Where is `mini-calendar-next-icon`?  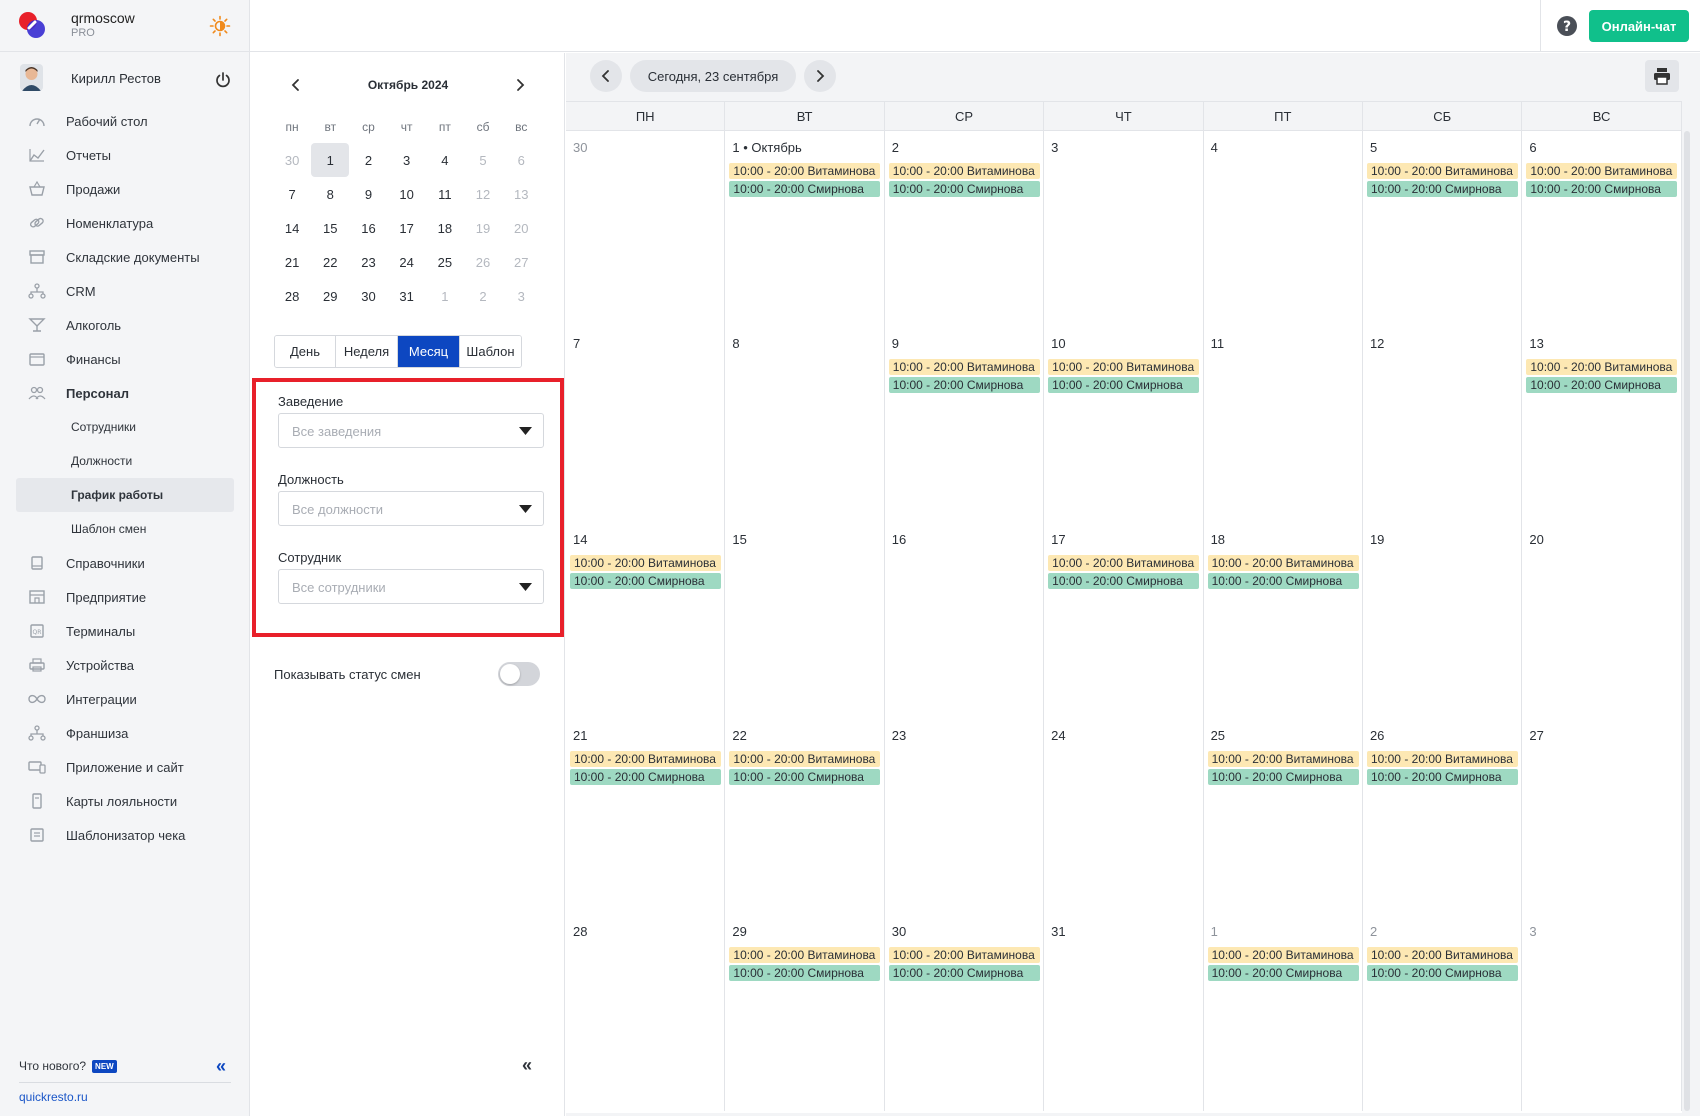 mini-calendar-next-icon is located at coordinates (520, 85).